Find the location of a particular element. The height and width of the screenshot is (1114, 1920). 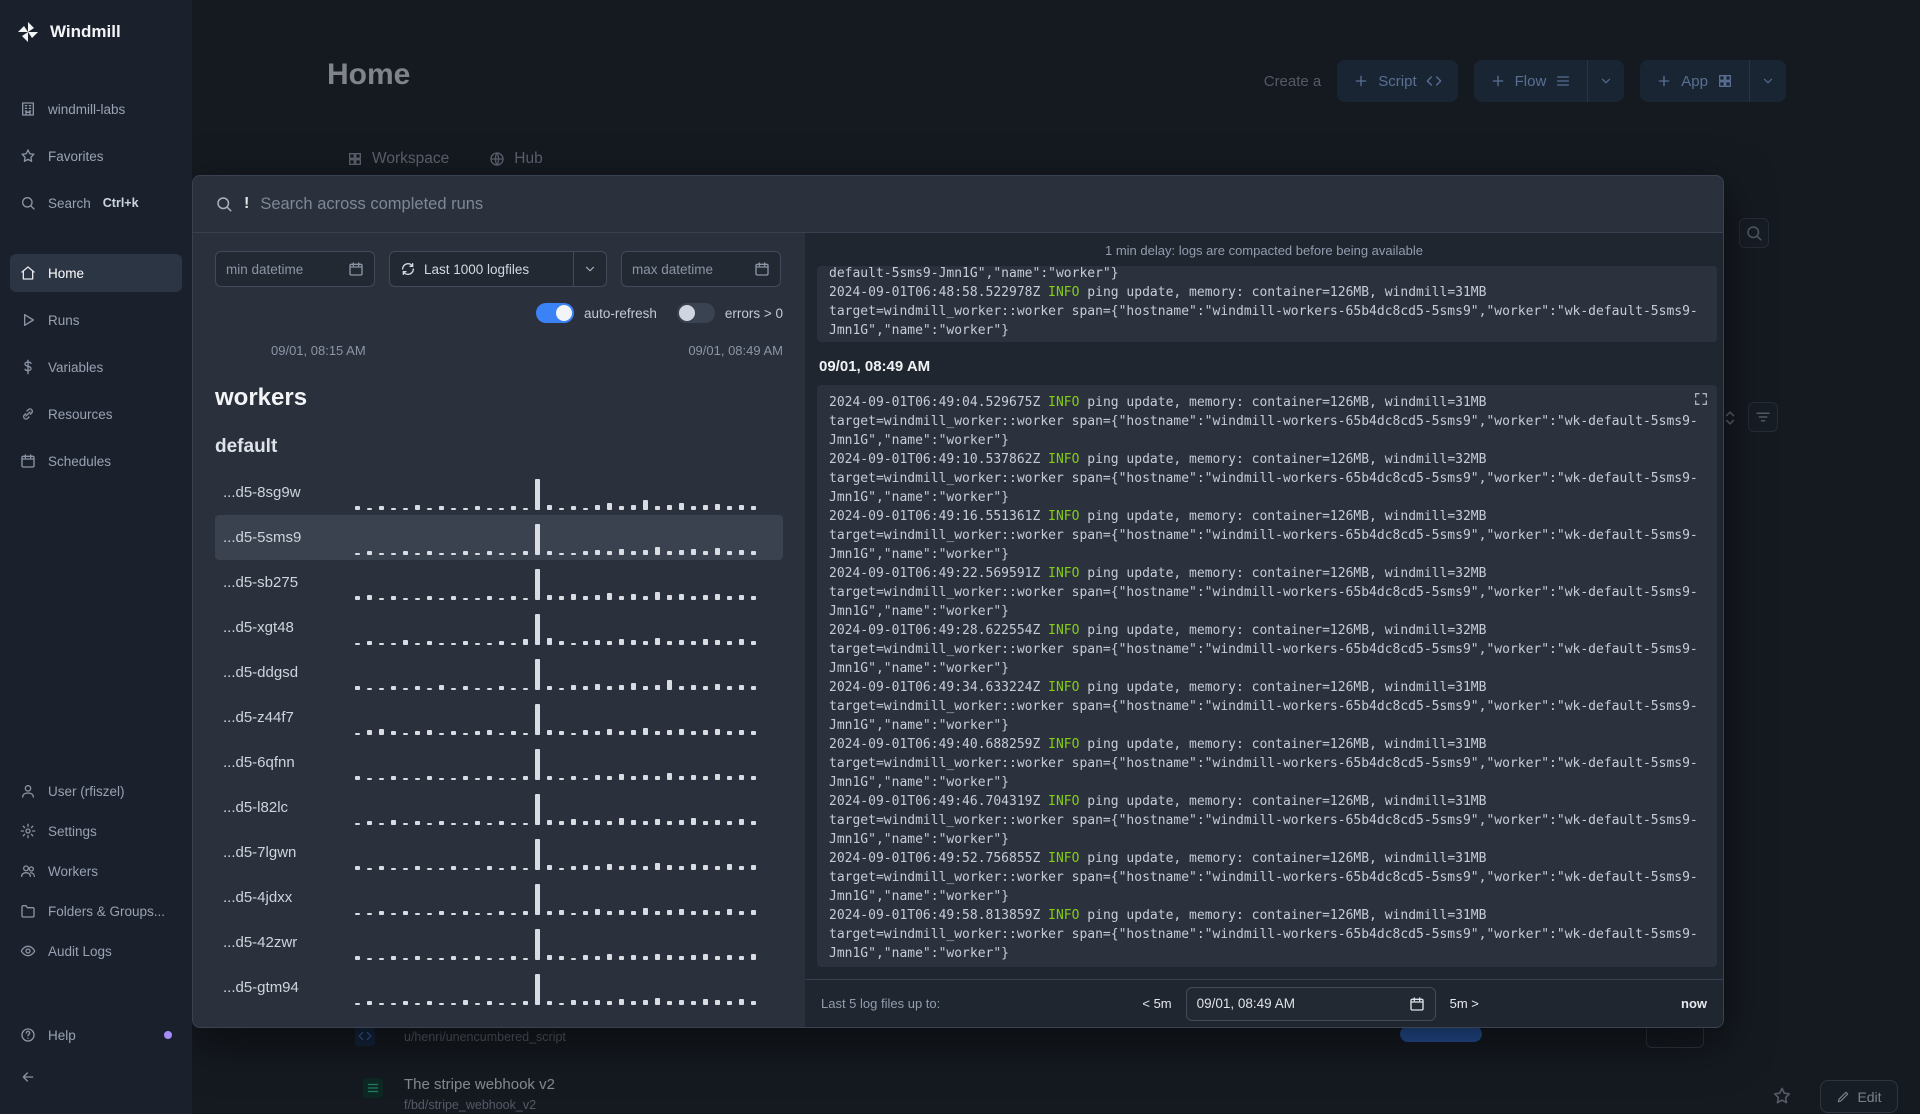

sidebar-item-settings: Settings is located at coordinates (96, 831).